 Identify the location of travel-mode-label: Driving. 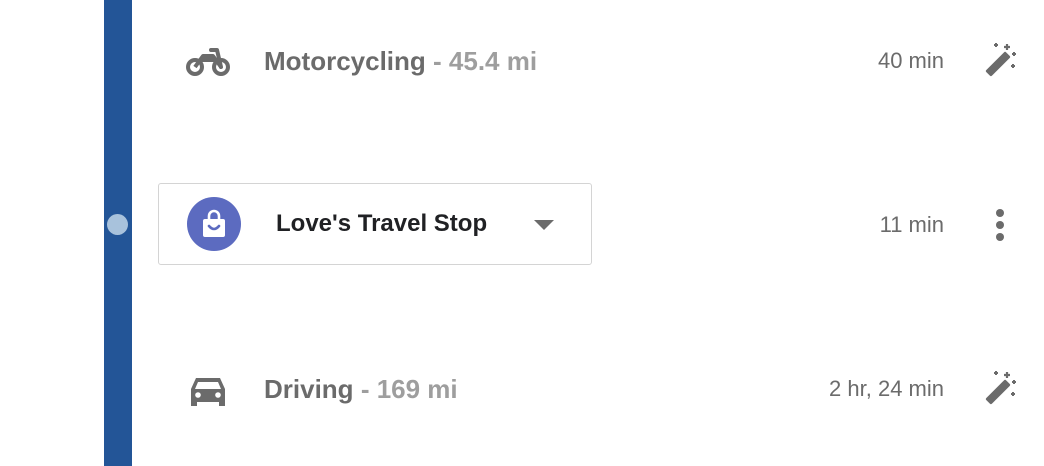
(309, 389).